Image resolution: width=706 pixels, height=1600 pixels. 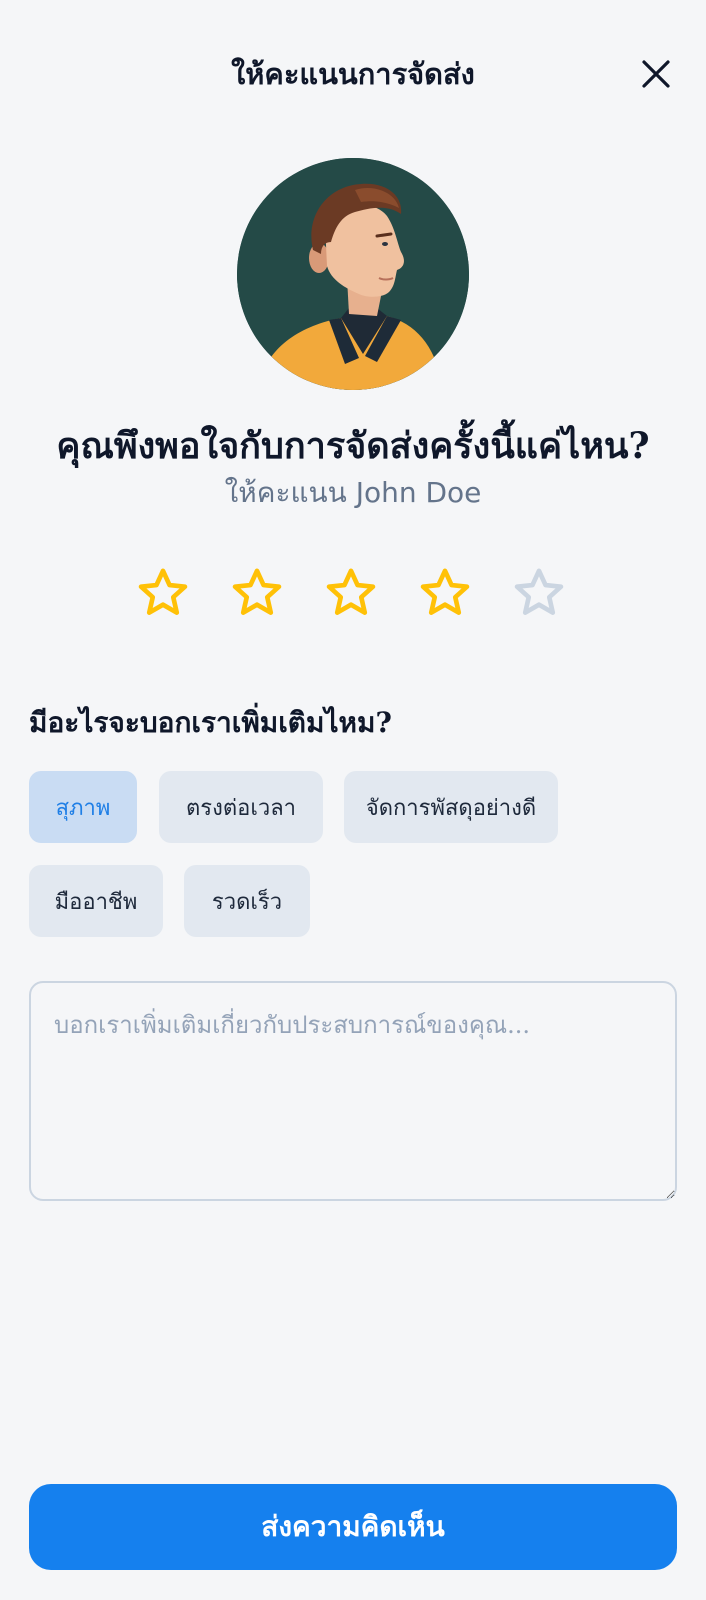 I want to click on submit-feedback-button: ส่งความคิดเห็น, so click(x=353, y=1527).